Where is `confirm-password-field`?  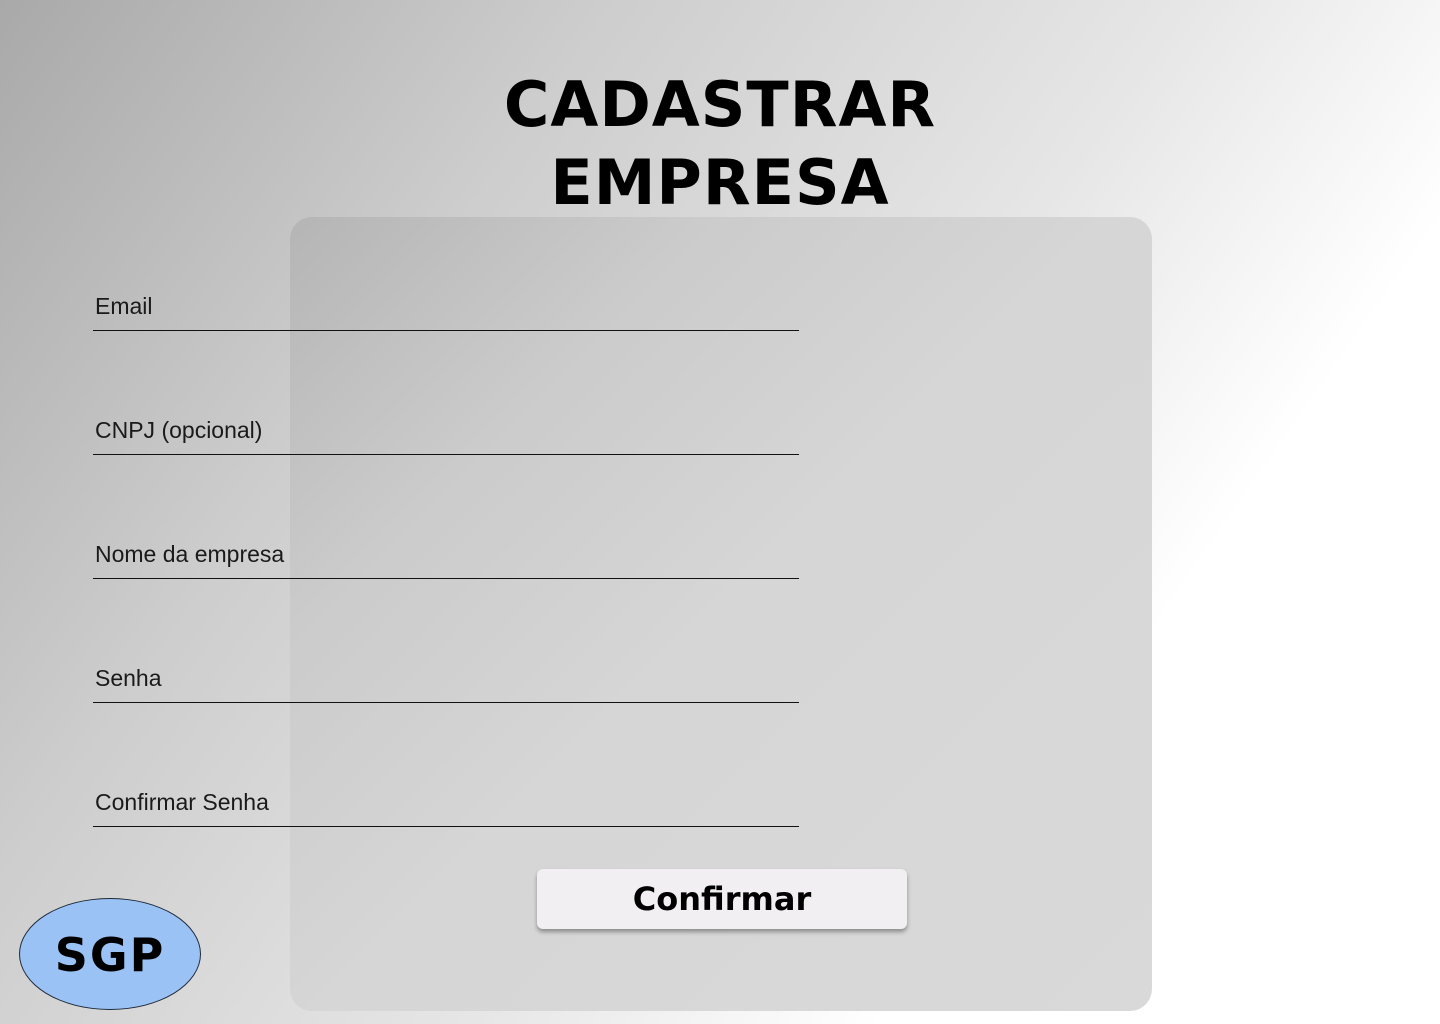
confirm-password-field is located at coordinates (446, 804).